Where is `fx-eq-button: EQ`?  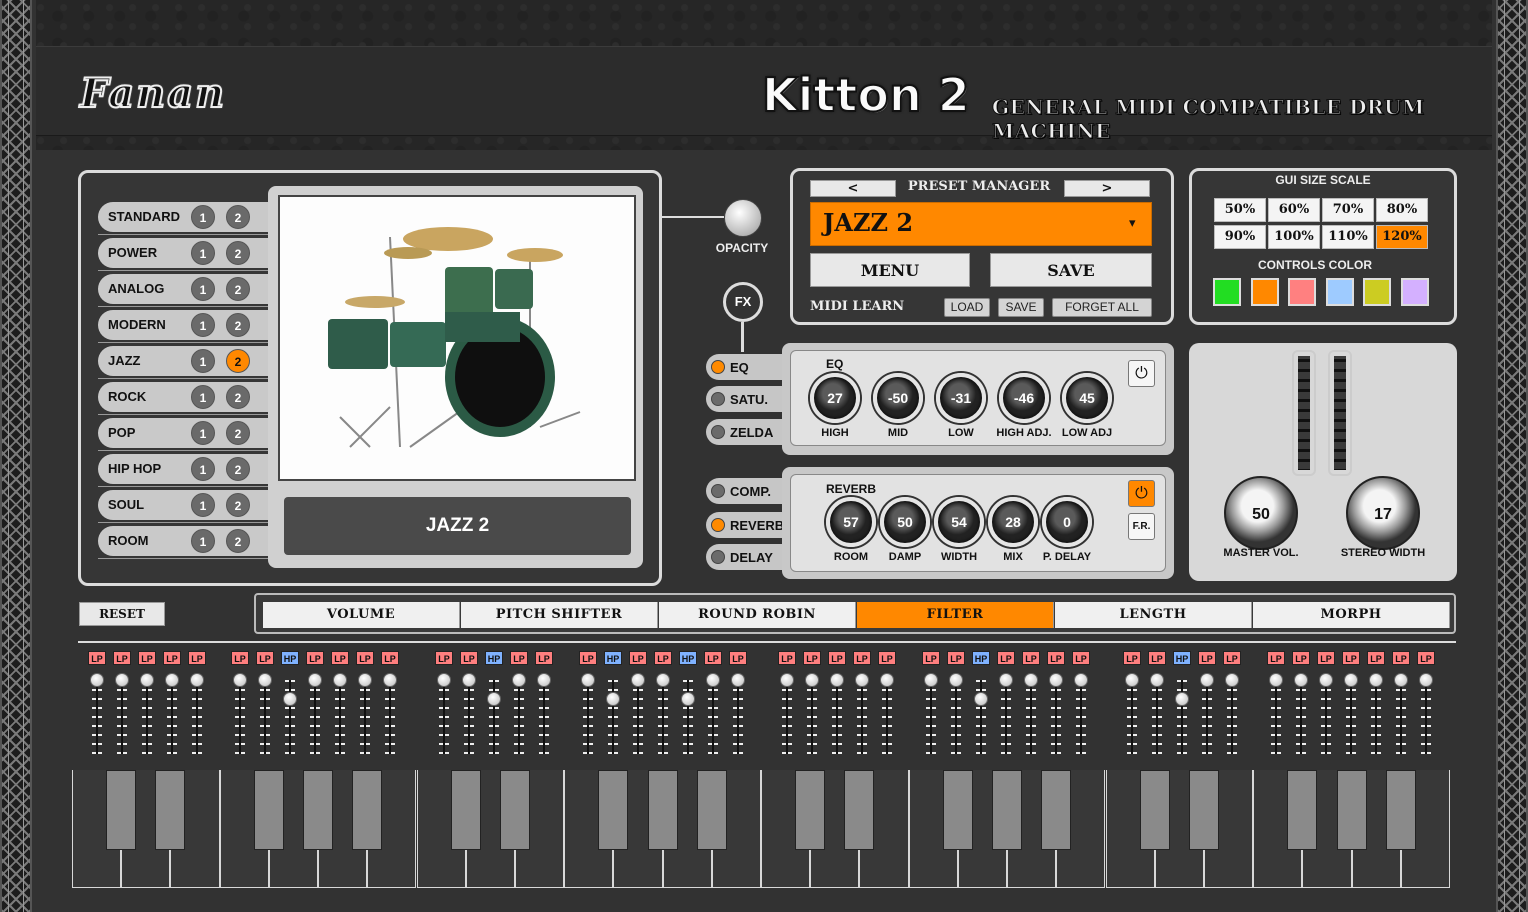 fx-eq-button: EQ is located at coordinates (746, 367).